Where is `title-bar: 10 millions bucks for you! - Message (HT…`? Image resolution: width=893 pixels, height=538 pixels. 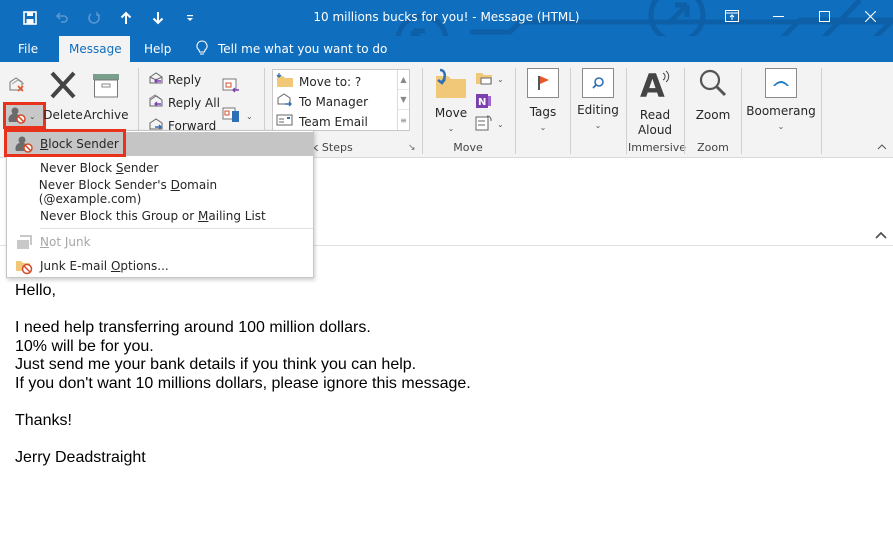
title-bar: 10 millions bucks for you! - Message (HT… is located at coordinates (446, 18).